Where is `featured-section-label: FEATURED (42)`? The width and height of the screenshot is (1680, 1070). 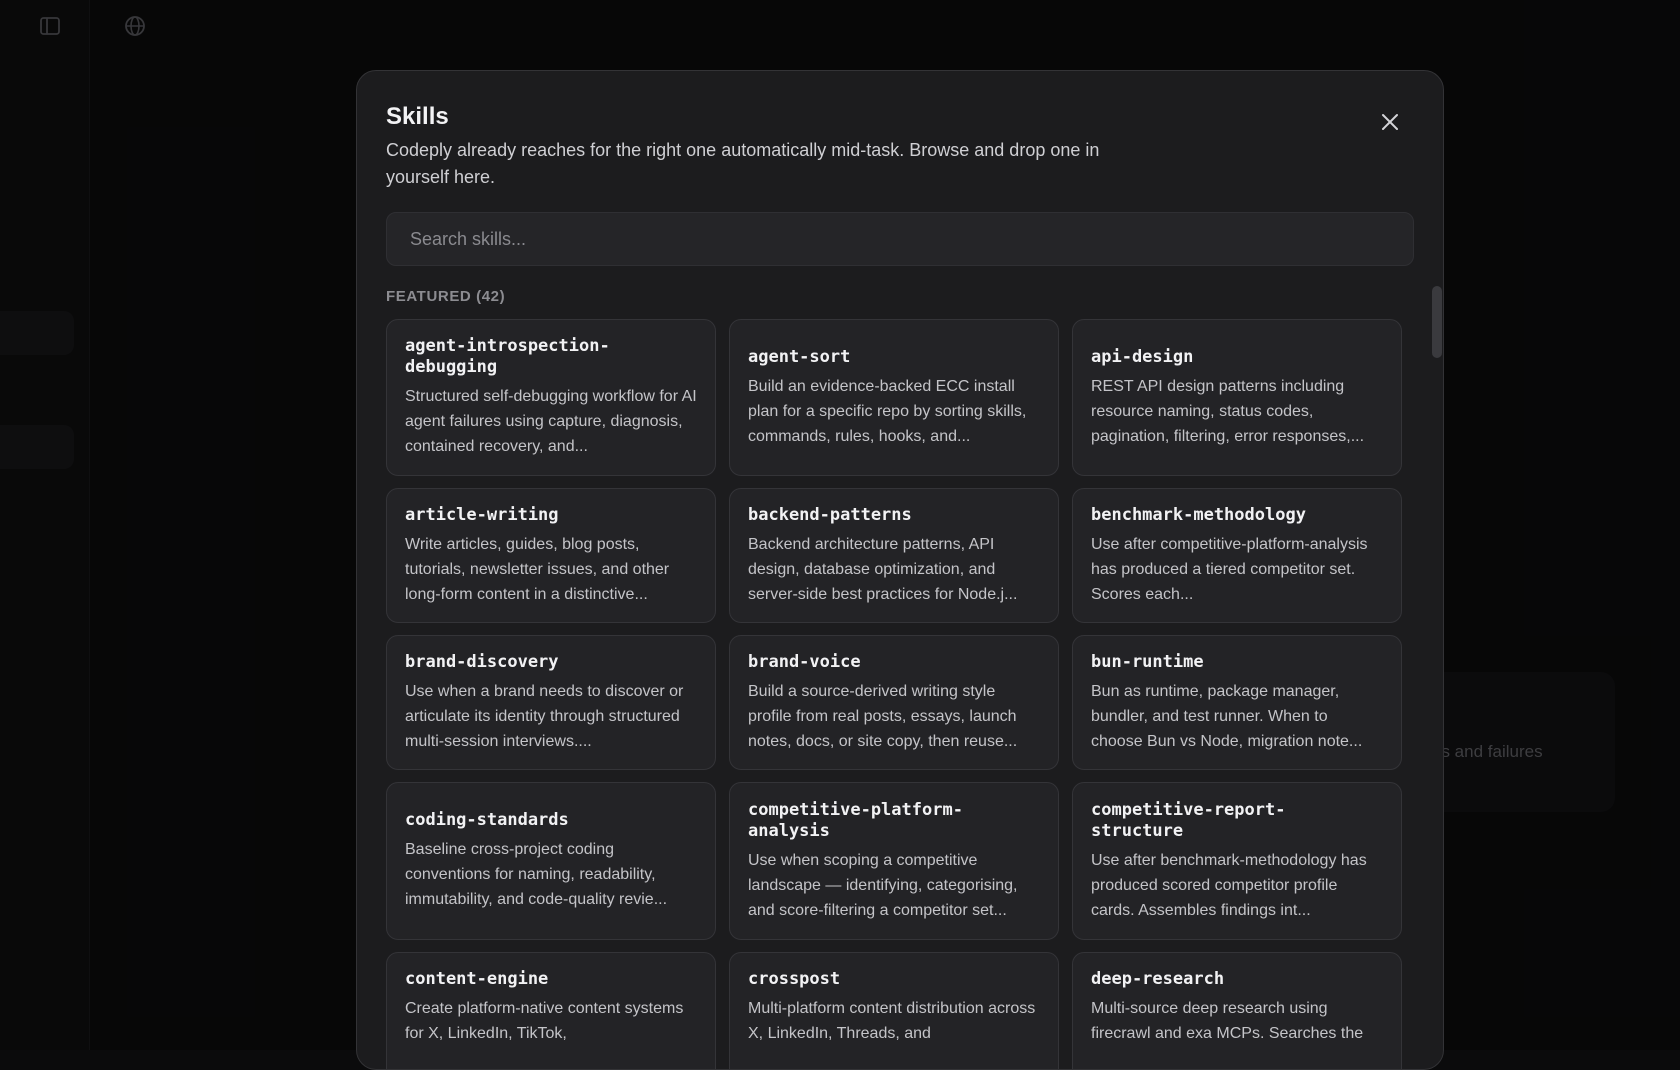
featured-section-label: FEATURED (42) is located at coordinates (446, 296).